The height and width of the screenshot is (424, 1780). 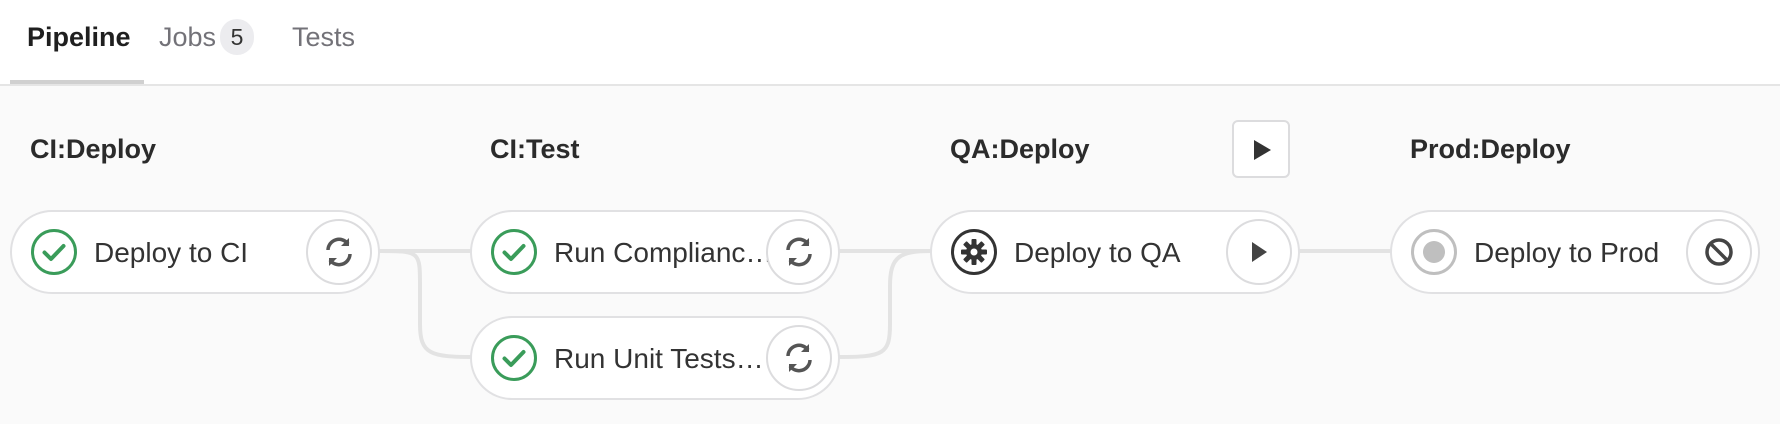 What do you see at coordinates (426, 304) in the screenshot?
I see `connector-deploy-ci-unit-tests` at bounding box center [426, 304].